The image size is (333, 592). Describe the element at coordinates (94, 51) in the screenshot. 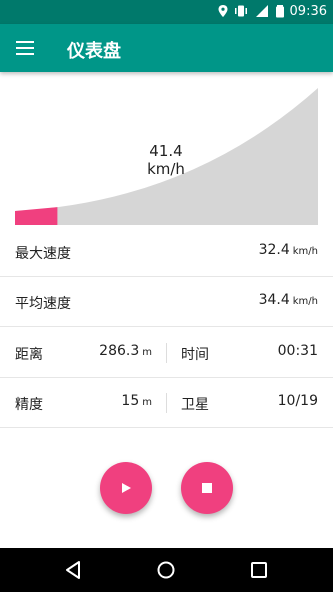

I see `page-title: 仪表盘` at that location.